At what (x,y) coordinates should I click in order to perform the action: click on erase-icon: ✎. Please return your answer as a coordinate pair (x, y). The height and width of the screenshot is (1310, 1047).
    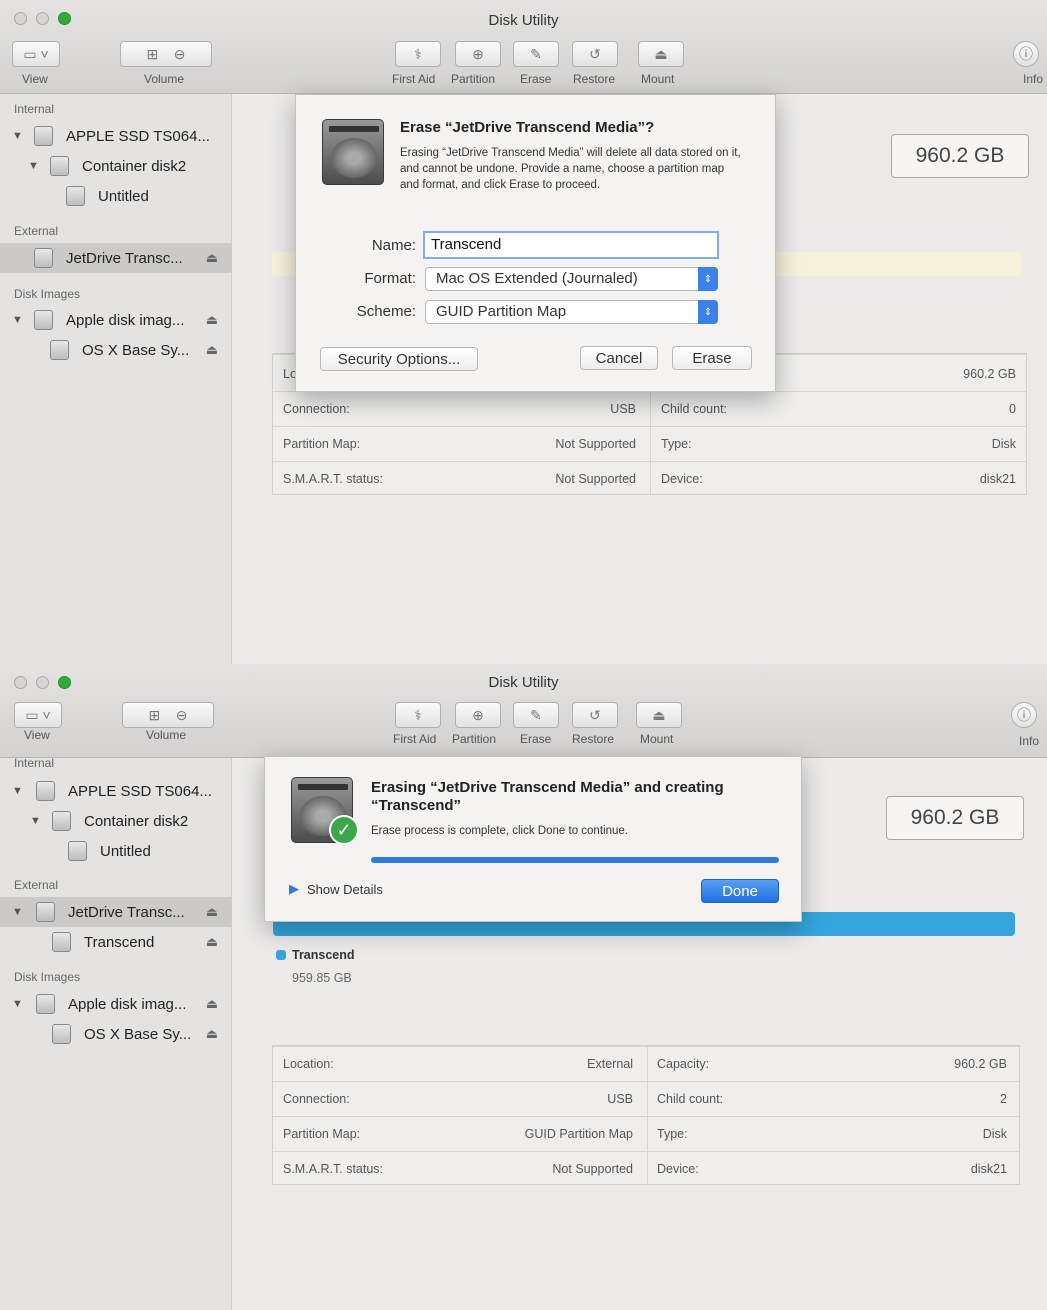
    Looking at the image, I should click on (536, 53).